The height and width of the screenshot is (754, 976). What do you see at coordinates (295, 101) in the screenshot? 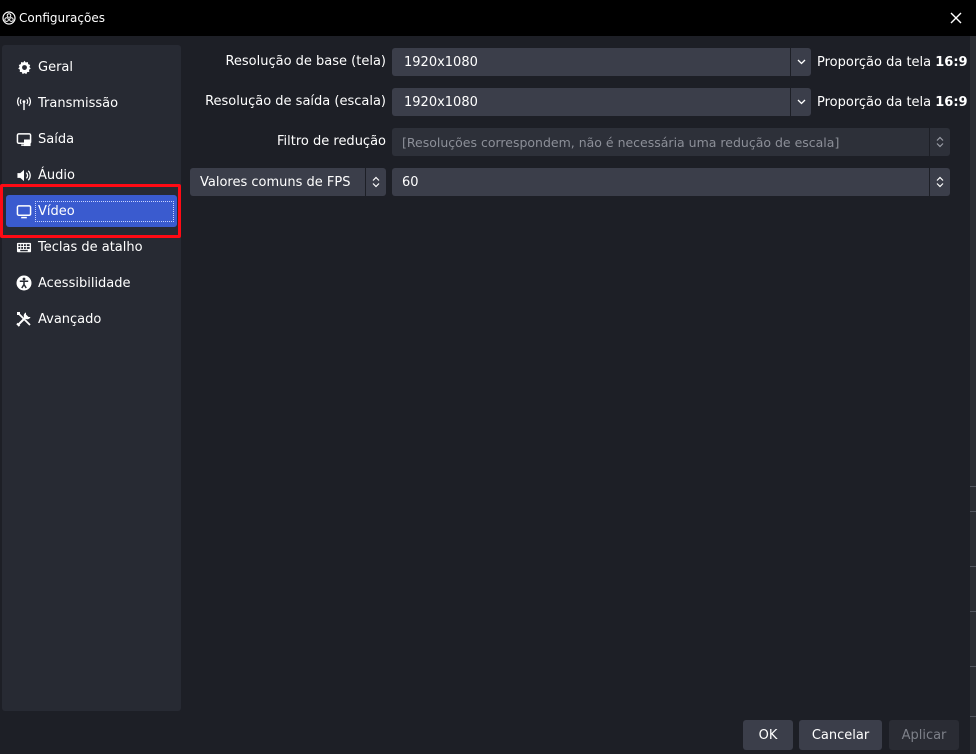
I see `output-resolution-label: Resolução de saída (escala)` at bounding box center [295, 101].